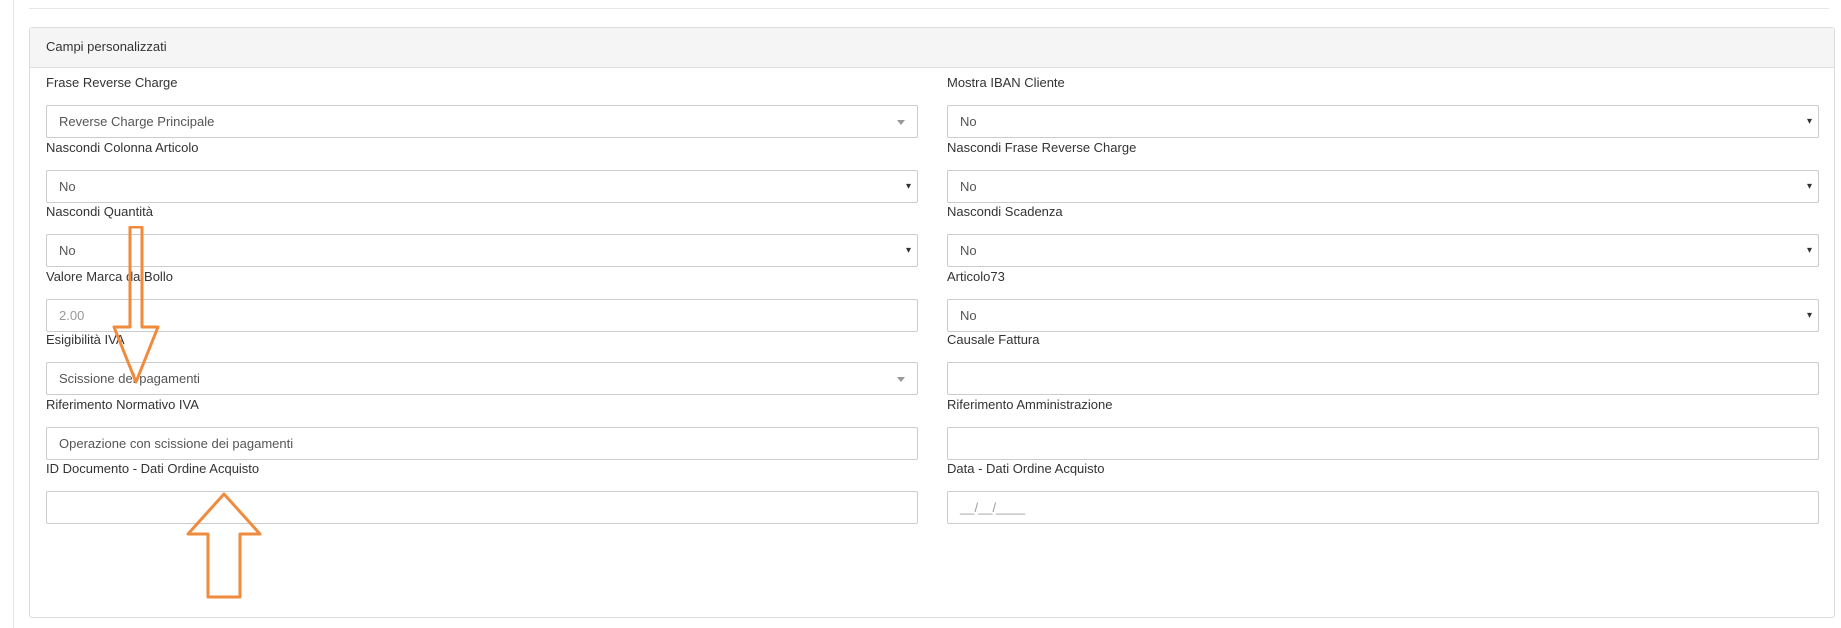 This screenshot has width=1841, height=628. I want to click on field-data-ordine-acquisto: Data - Dati Ordine Acquisto __/__/____, so click(1383, 491).